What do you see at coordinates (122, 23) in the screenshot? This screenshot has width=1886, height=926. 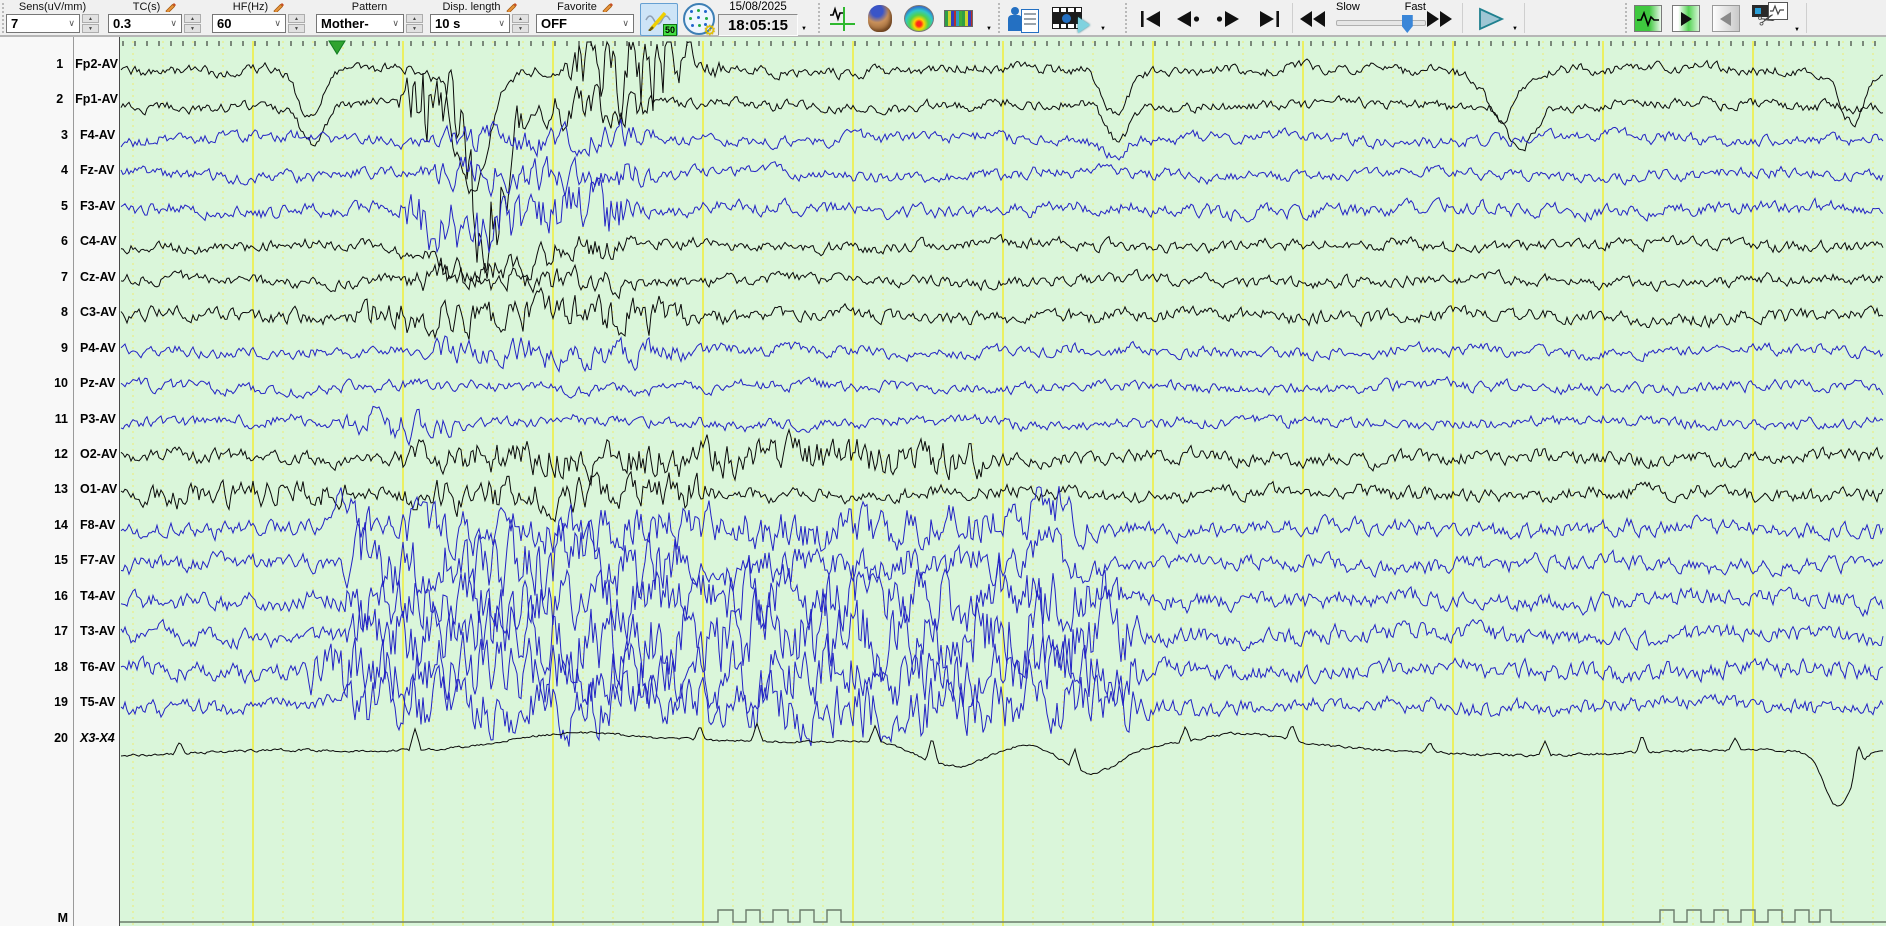 I see `combo-value: 0.3` at bounding box center [122, 23].